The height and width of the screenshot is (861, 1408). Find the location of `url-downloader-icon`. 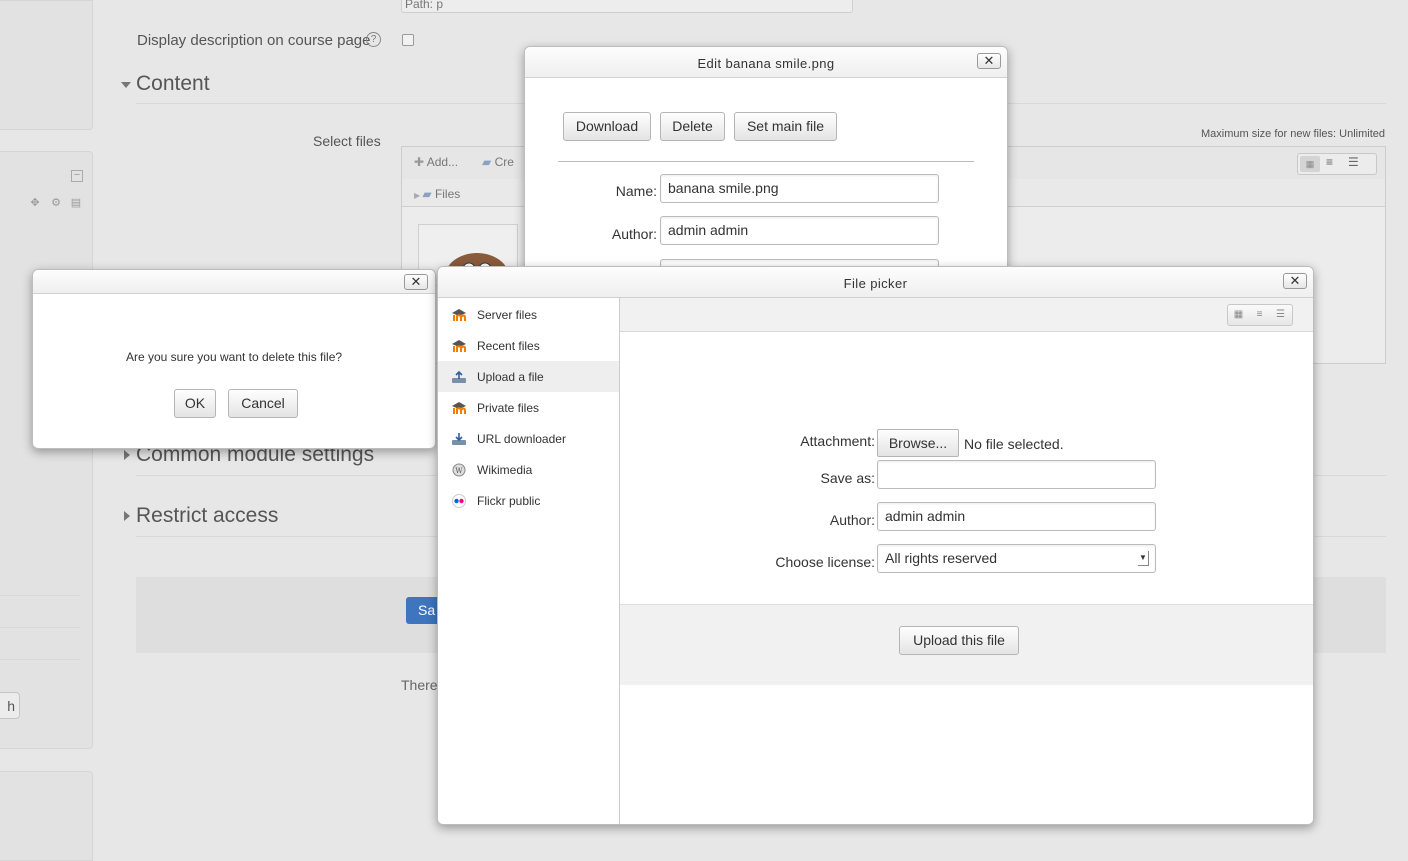

url-downloader-icon is located at coordinates (459, 439).